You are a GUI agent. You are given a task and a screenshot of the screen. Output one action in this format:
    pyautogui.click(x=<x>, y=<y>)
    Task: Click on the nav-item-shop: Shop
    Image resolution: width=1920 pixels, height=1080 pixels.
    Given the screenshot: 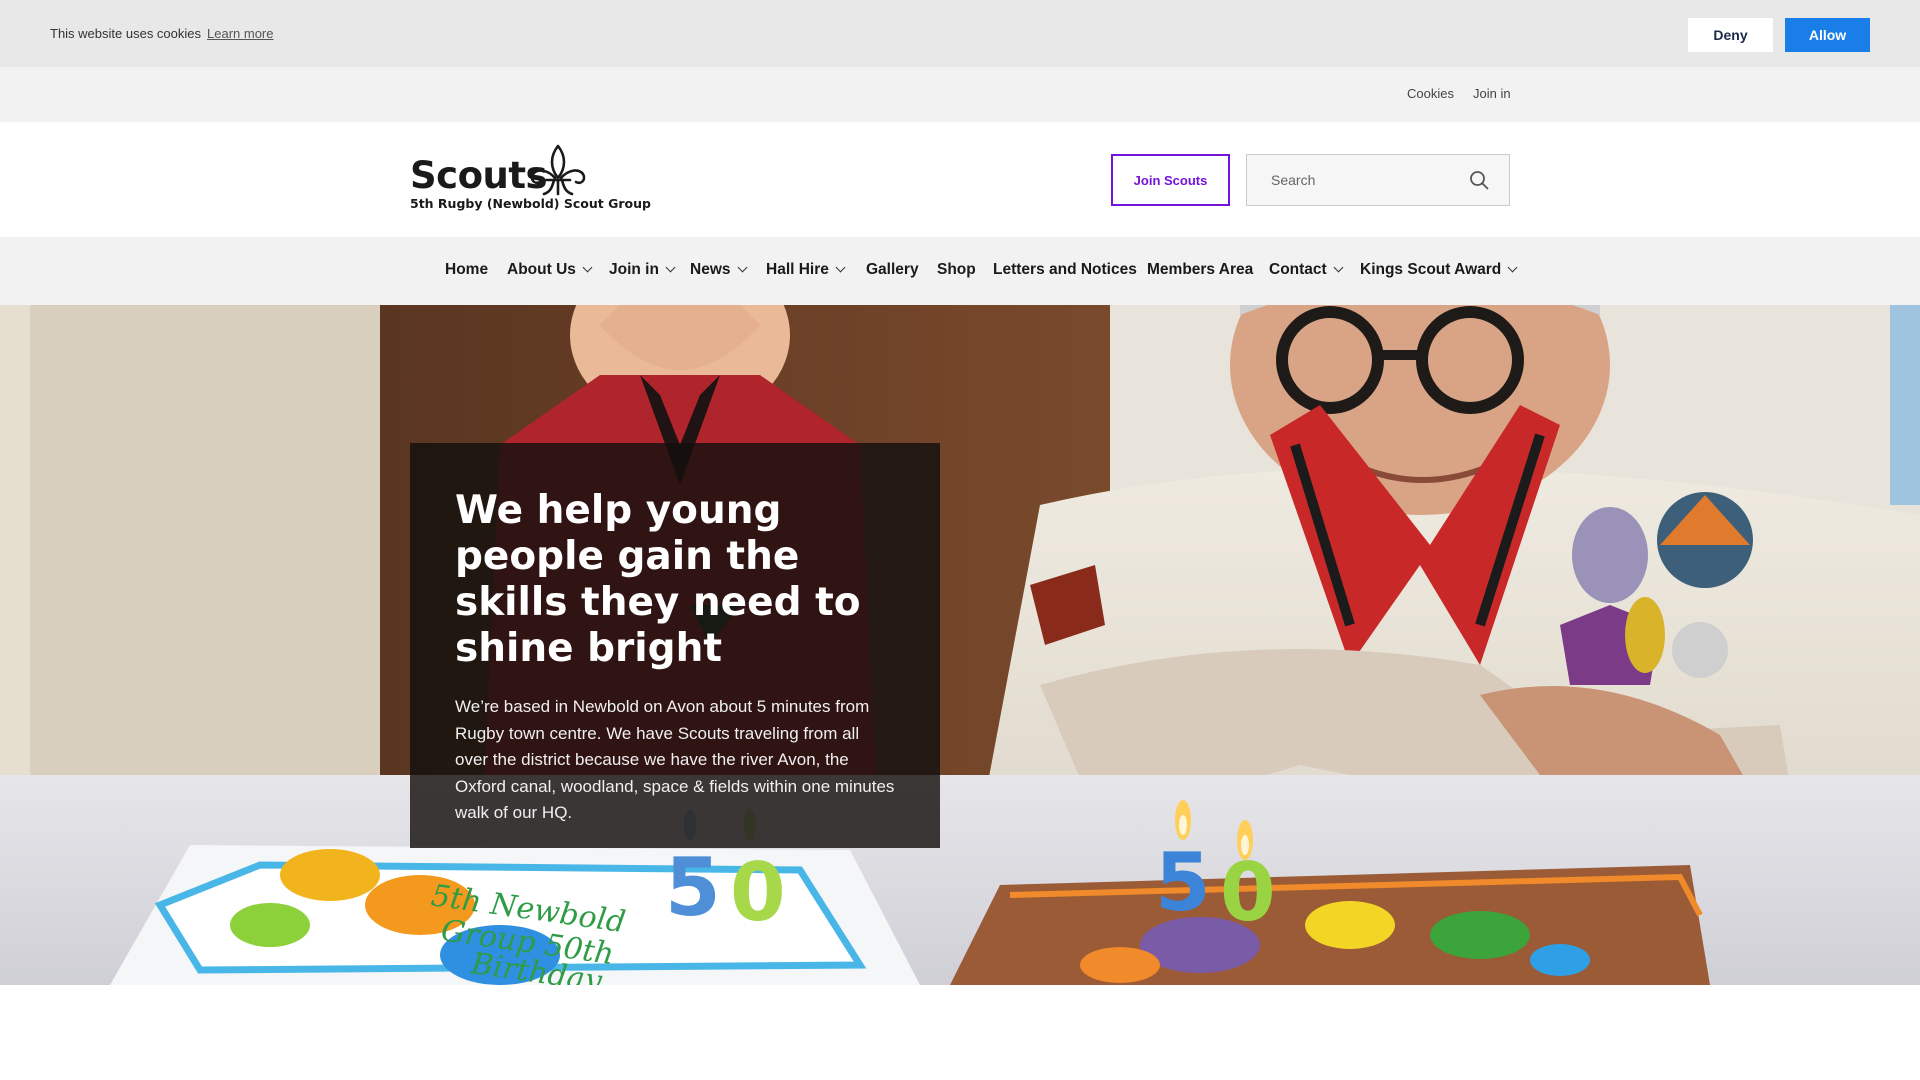 What is the action you would take?
    pyautogui.click(x=956, y=270)
    